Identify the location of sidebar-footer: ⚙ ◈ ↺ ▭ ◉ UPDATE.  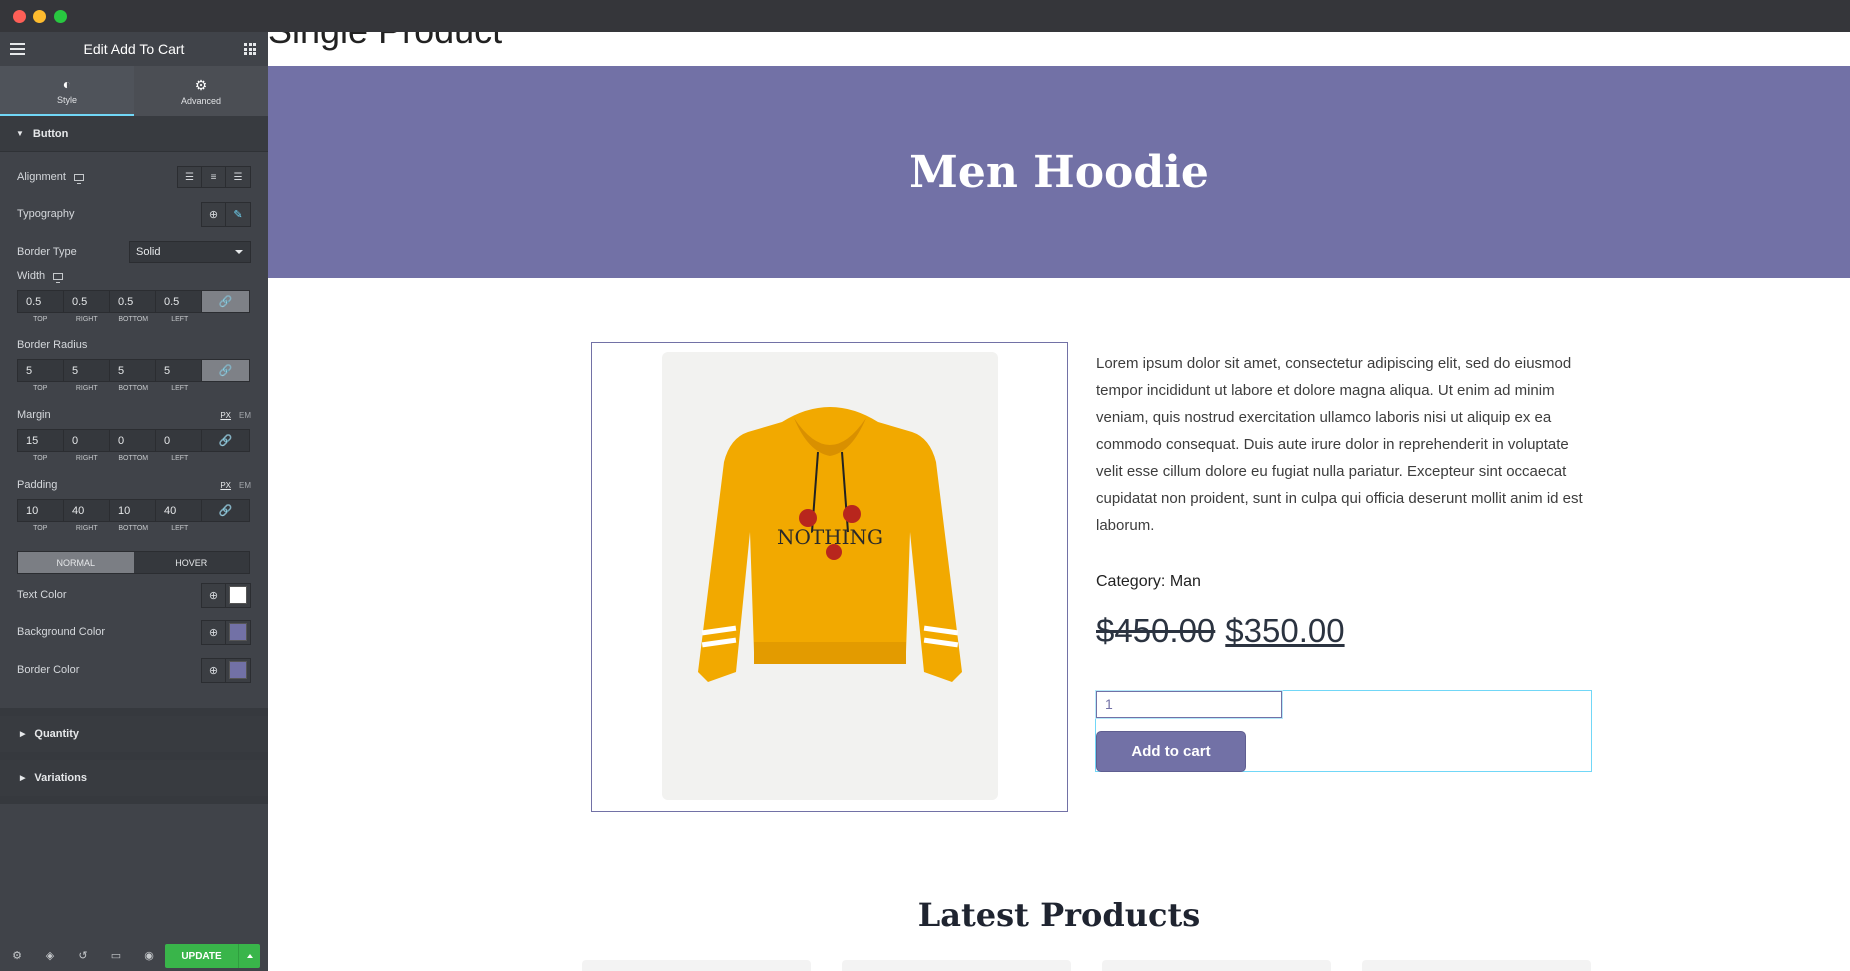
(134, 955).